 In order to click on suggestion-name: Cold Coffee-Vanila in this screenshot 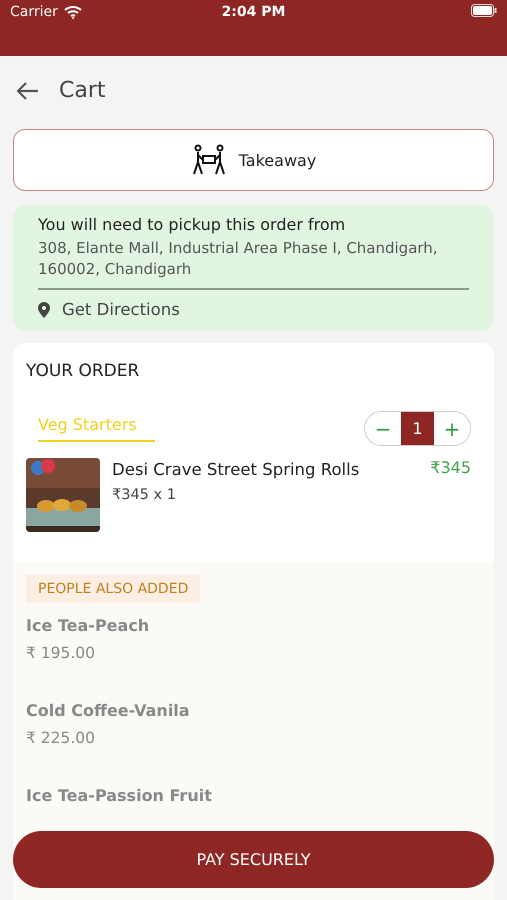, I will do `click(108, 710)`.